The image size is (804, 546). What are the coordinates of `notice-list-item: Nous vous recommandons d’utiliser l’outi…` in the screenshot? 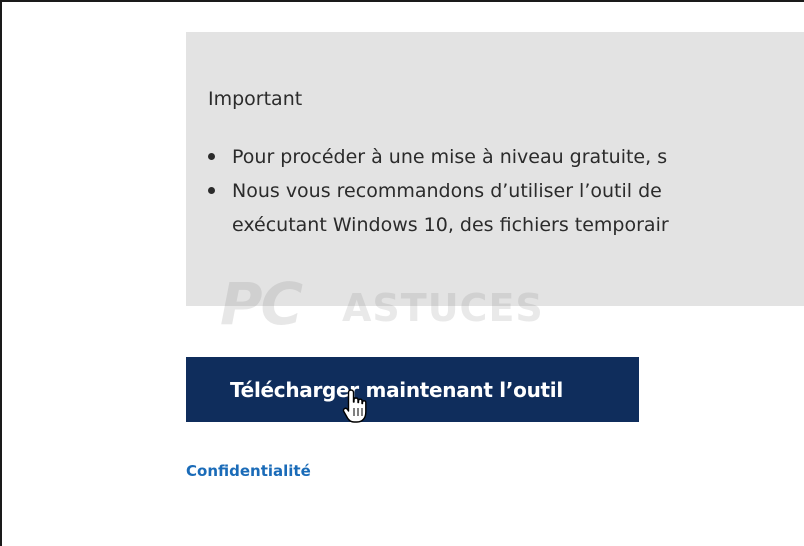 It's located at (427, 191).